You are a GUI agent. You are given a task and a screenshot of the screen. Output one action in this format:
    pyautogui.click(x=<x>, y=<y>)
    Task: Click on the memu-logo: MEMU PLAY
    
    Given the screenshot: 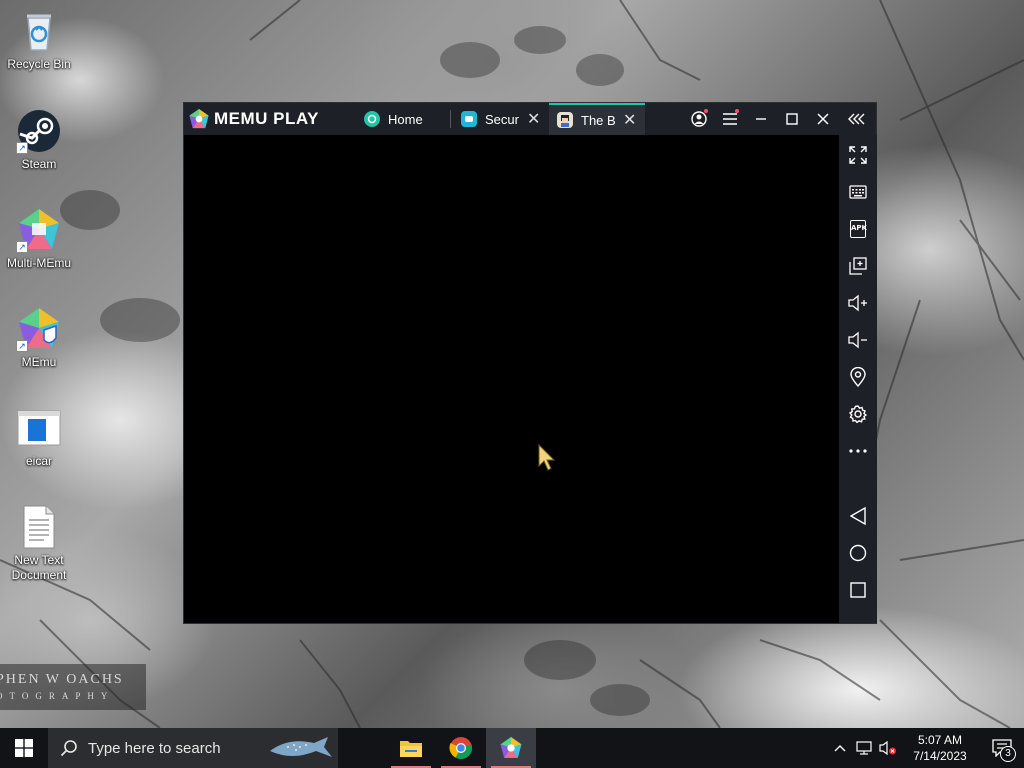 What is the action you would take?
    pyautogui.click(x=270, y=119)
    